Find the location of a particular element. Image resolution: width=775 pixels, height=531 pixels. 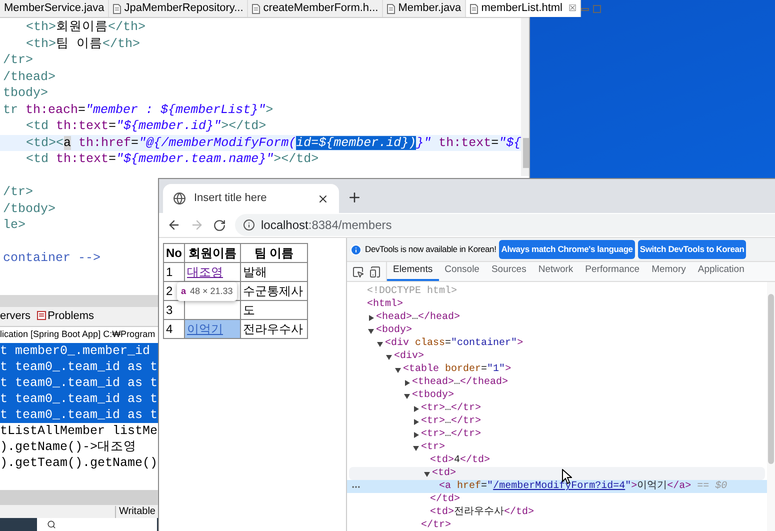

editor-tab: memberList.html ☒ is located at coordinates (524, 8).